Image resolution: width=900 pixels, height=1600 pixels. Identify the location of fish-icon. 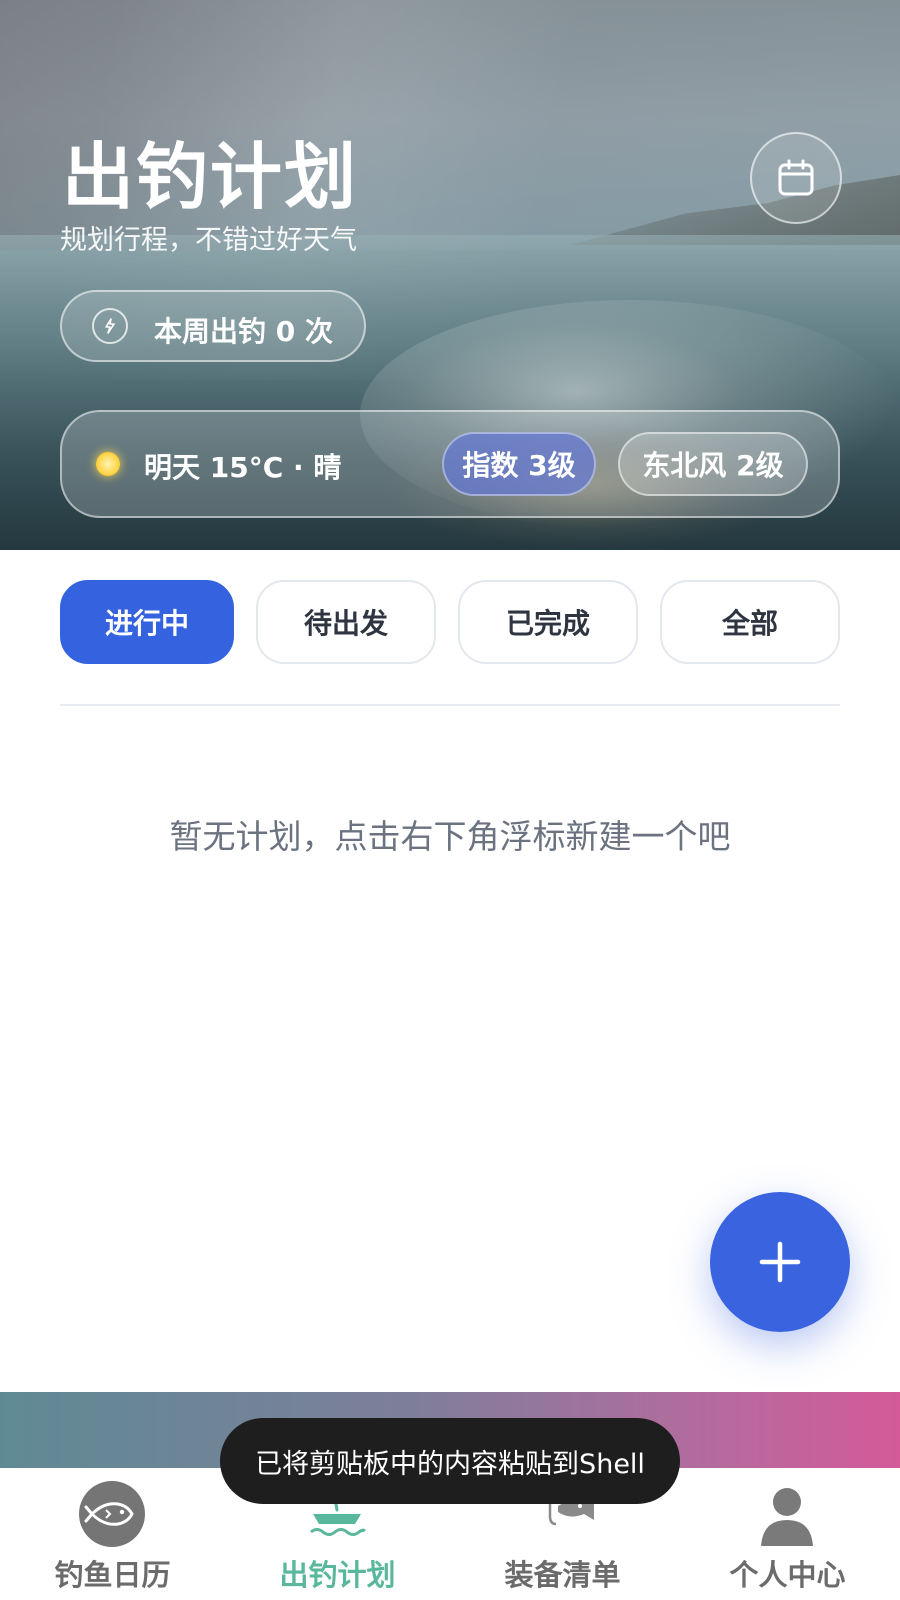
(112, 1514).